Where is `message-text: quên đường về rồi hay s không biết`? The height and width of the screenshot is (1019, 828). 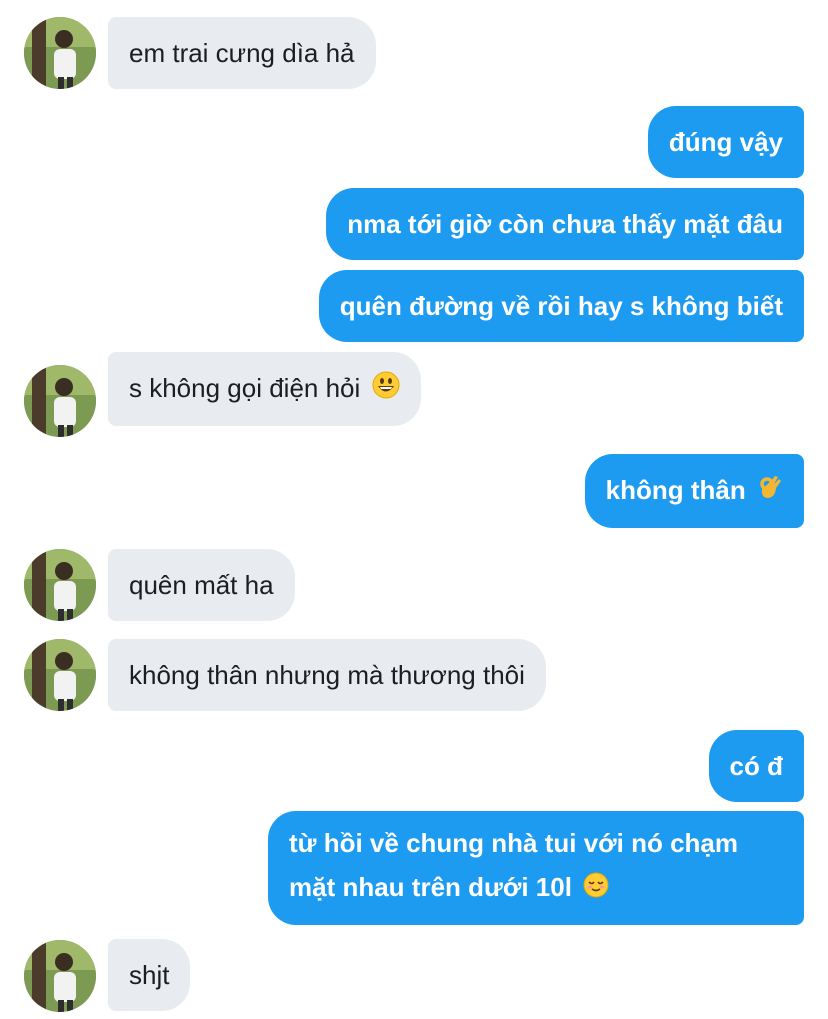
message-text: quên đường về rồi hay s không biết is located at coordinates (561, 306).